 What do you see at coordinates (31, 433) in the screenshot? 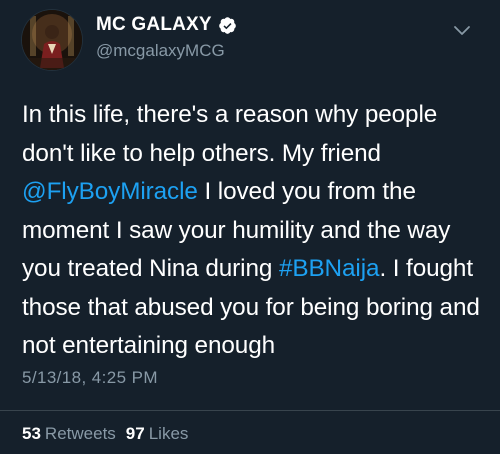
I see `retweets-count: 53` at bounding box center [31, 433].